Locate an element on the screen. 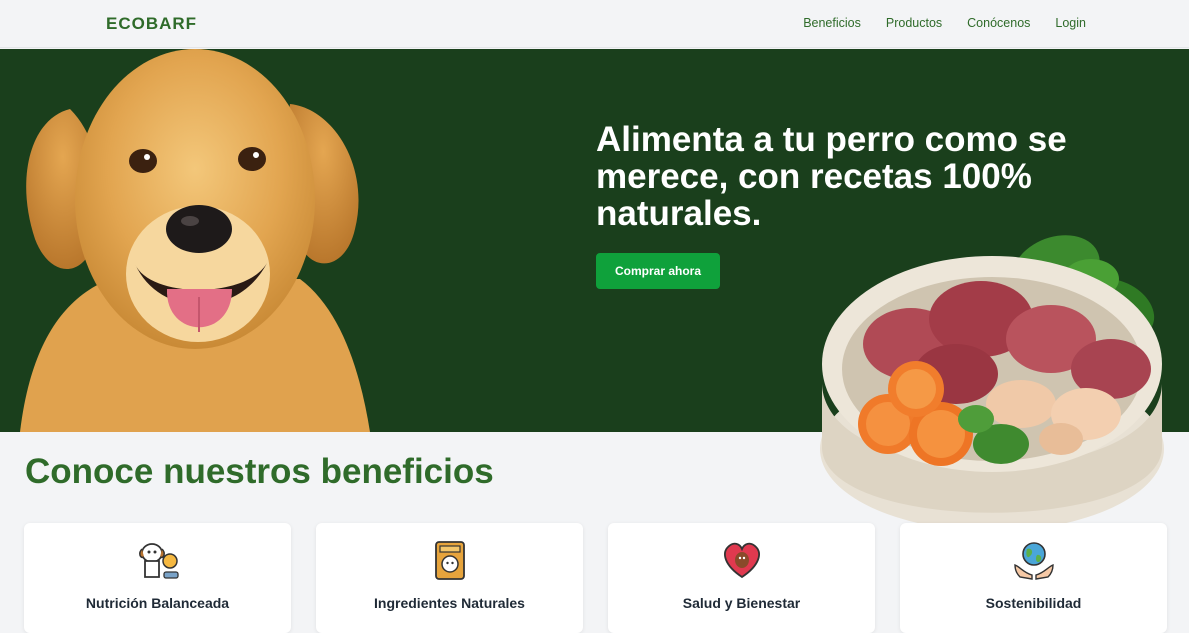  brand-logo: ECOBARF is located at coordinates (151, 24).